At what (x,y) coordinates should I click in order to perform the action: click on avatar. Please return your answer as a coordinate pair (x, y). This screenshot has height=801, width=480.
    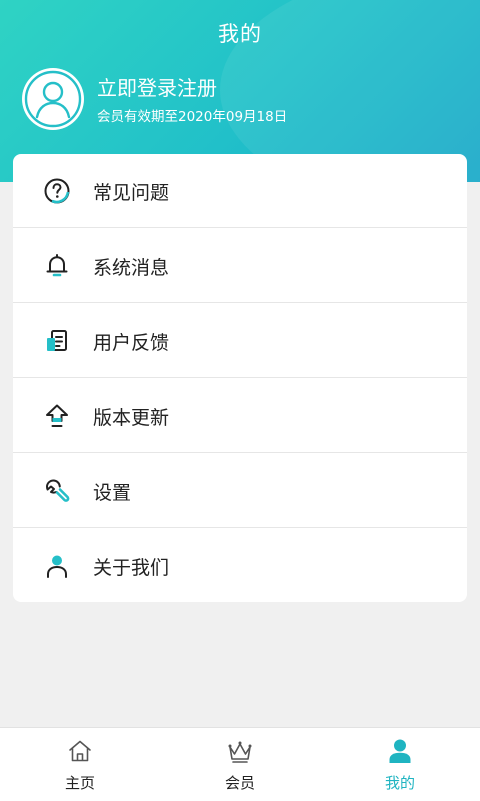
    Looking at the image, I should click on (53, 99).